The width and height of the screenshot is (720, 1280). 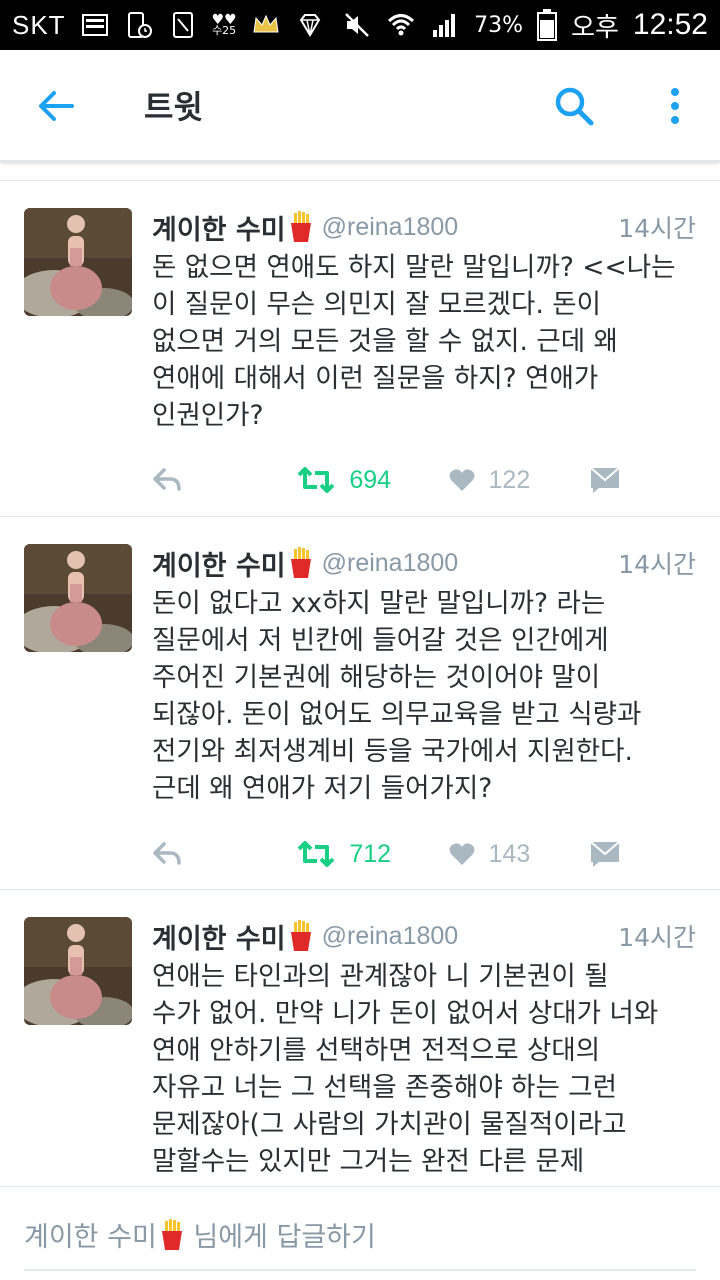 I want to click on like-button: 143, so click(x=519, y=854).